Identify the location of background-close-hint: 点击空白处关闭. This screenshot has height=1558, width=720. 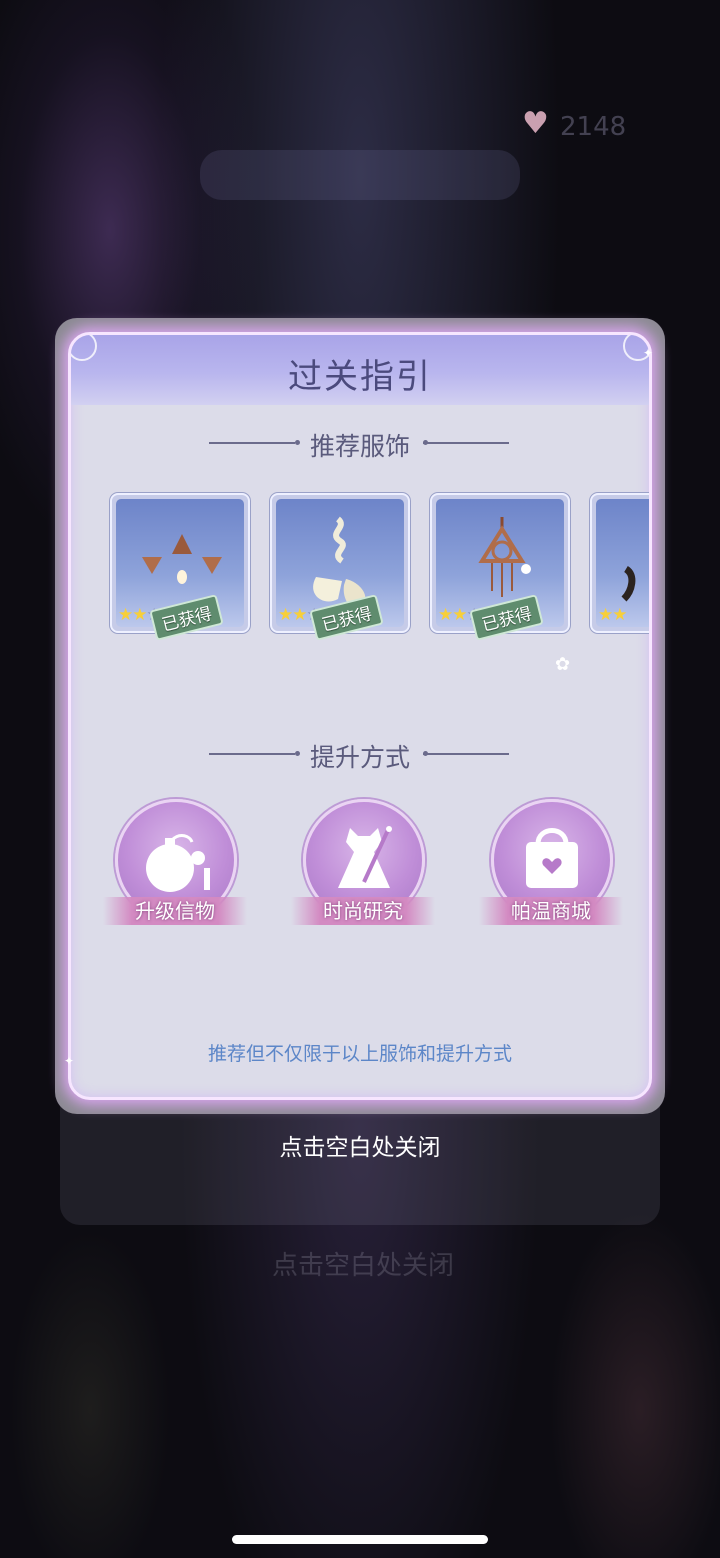
(363, 1266).